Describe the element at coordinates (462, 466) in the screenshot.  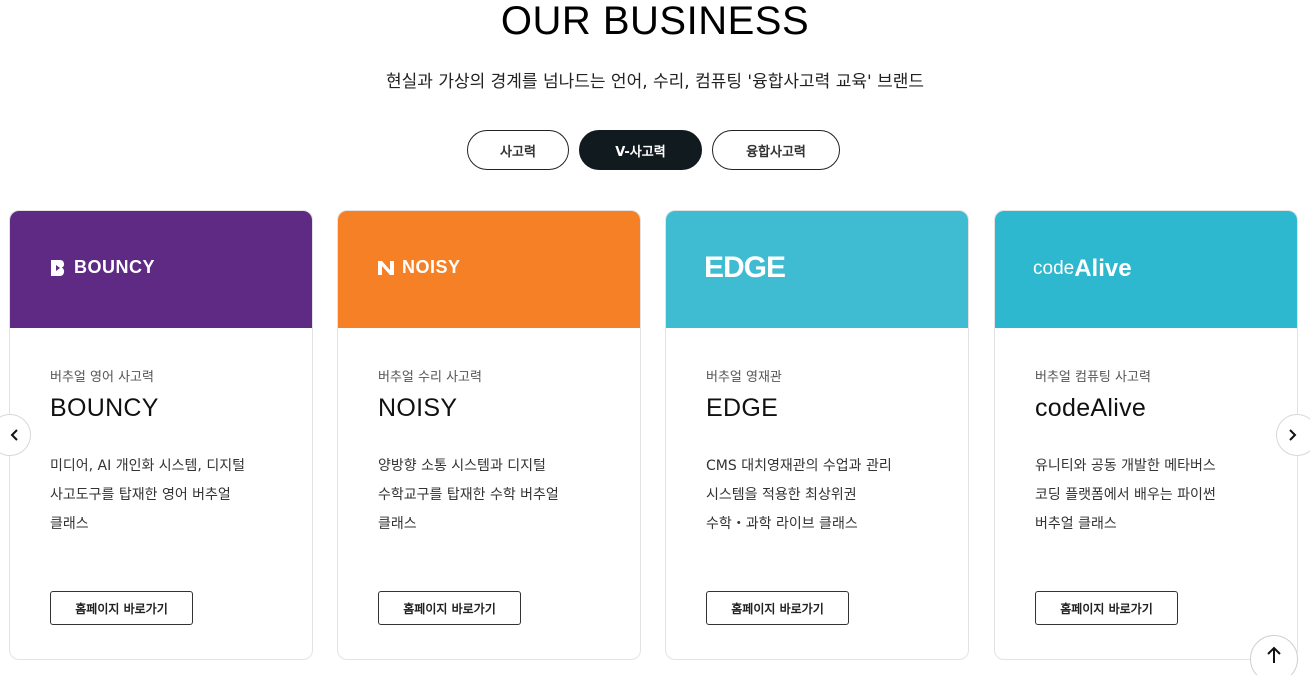
I see `desc-line: 양방향 소통 시스템과 디지털` at that location.